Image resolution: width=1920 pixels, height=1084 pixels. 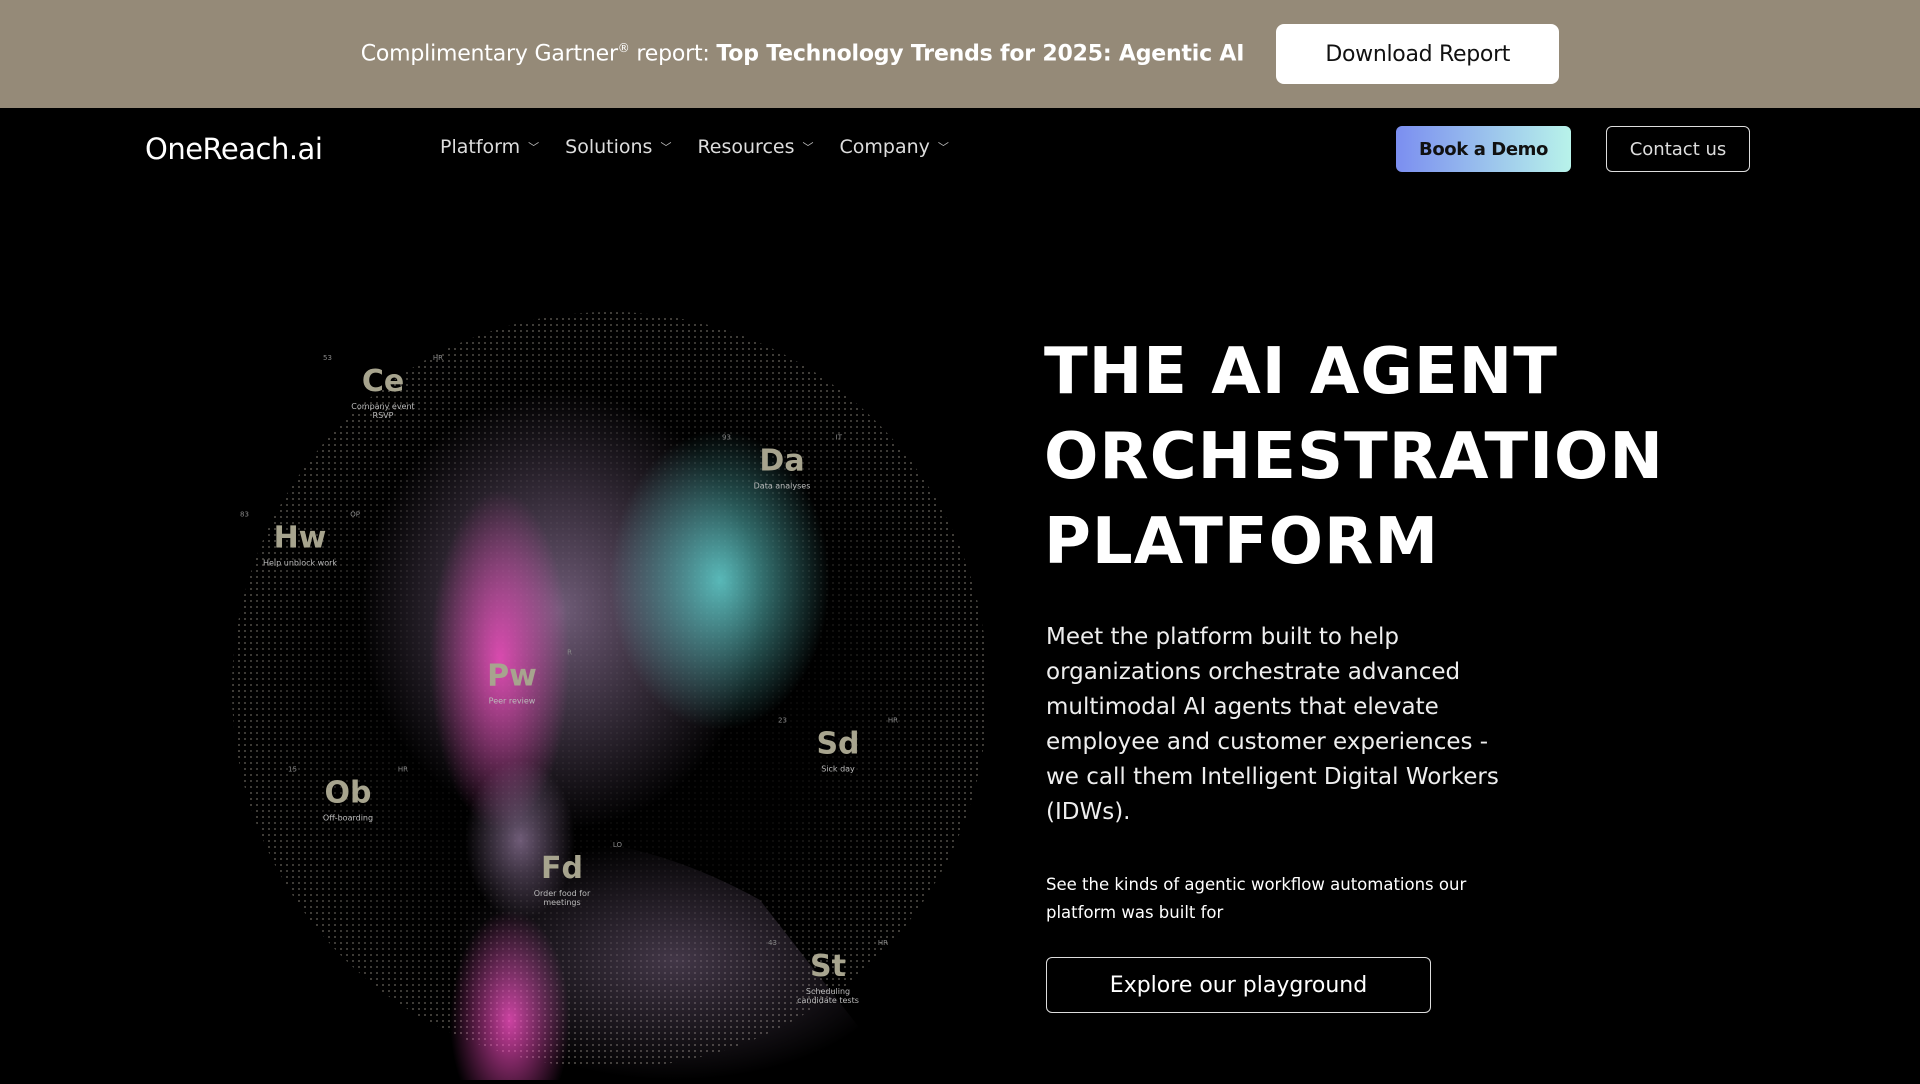 I want to click on label-desc: Sick day, so click(x=838, y=769).